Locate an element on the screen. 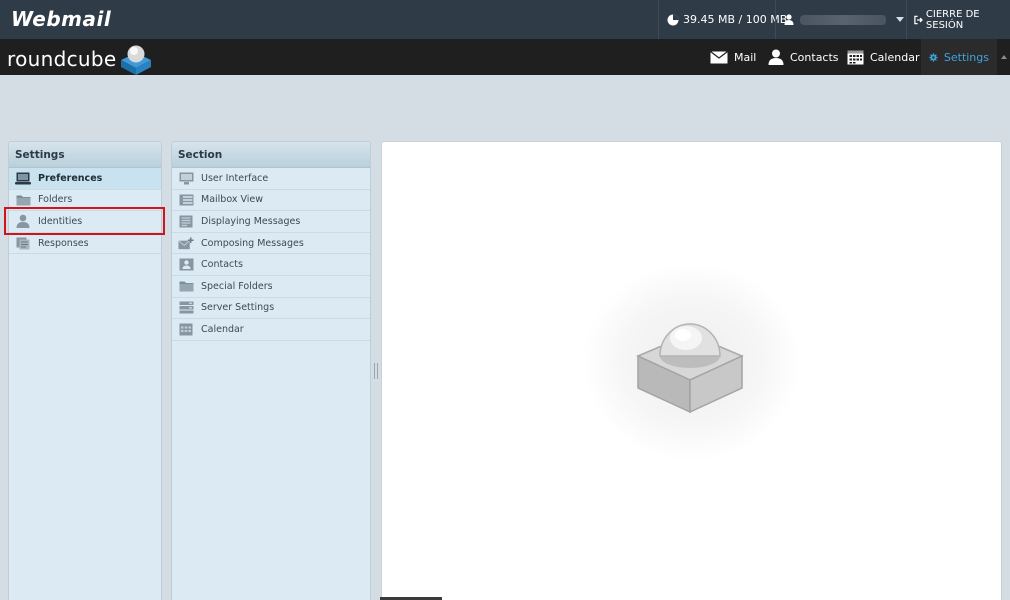  nav-settings: Settings is located at coordinates (959, 57).